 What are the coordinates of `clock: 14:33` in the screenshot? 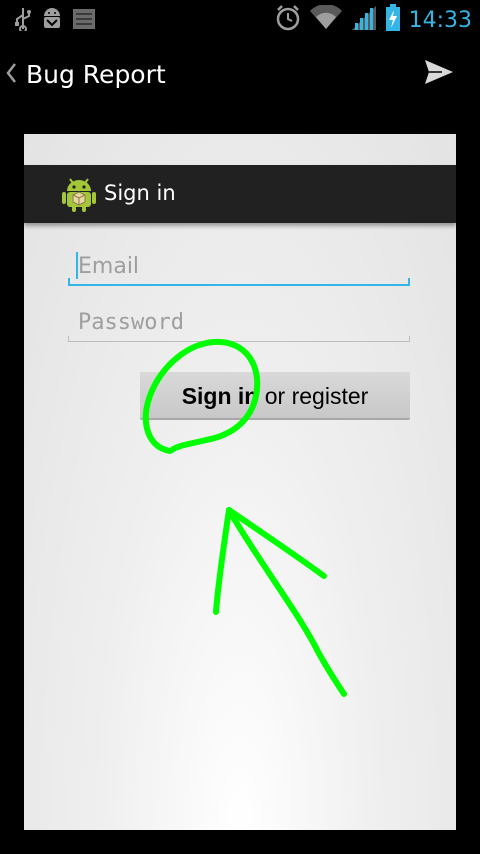 It's located at (440, 20).